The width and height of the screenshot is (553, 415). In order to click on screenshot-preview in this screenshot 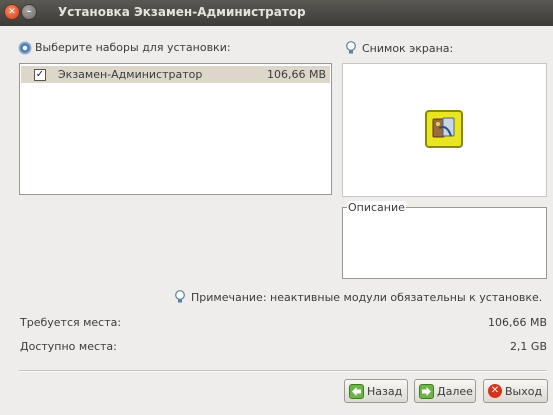, I will do `click(444, 130)`.